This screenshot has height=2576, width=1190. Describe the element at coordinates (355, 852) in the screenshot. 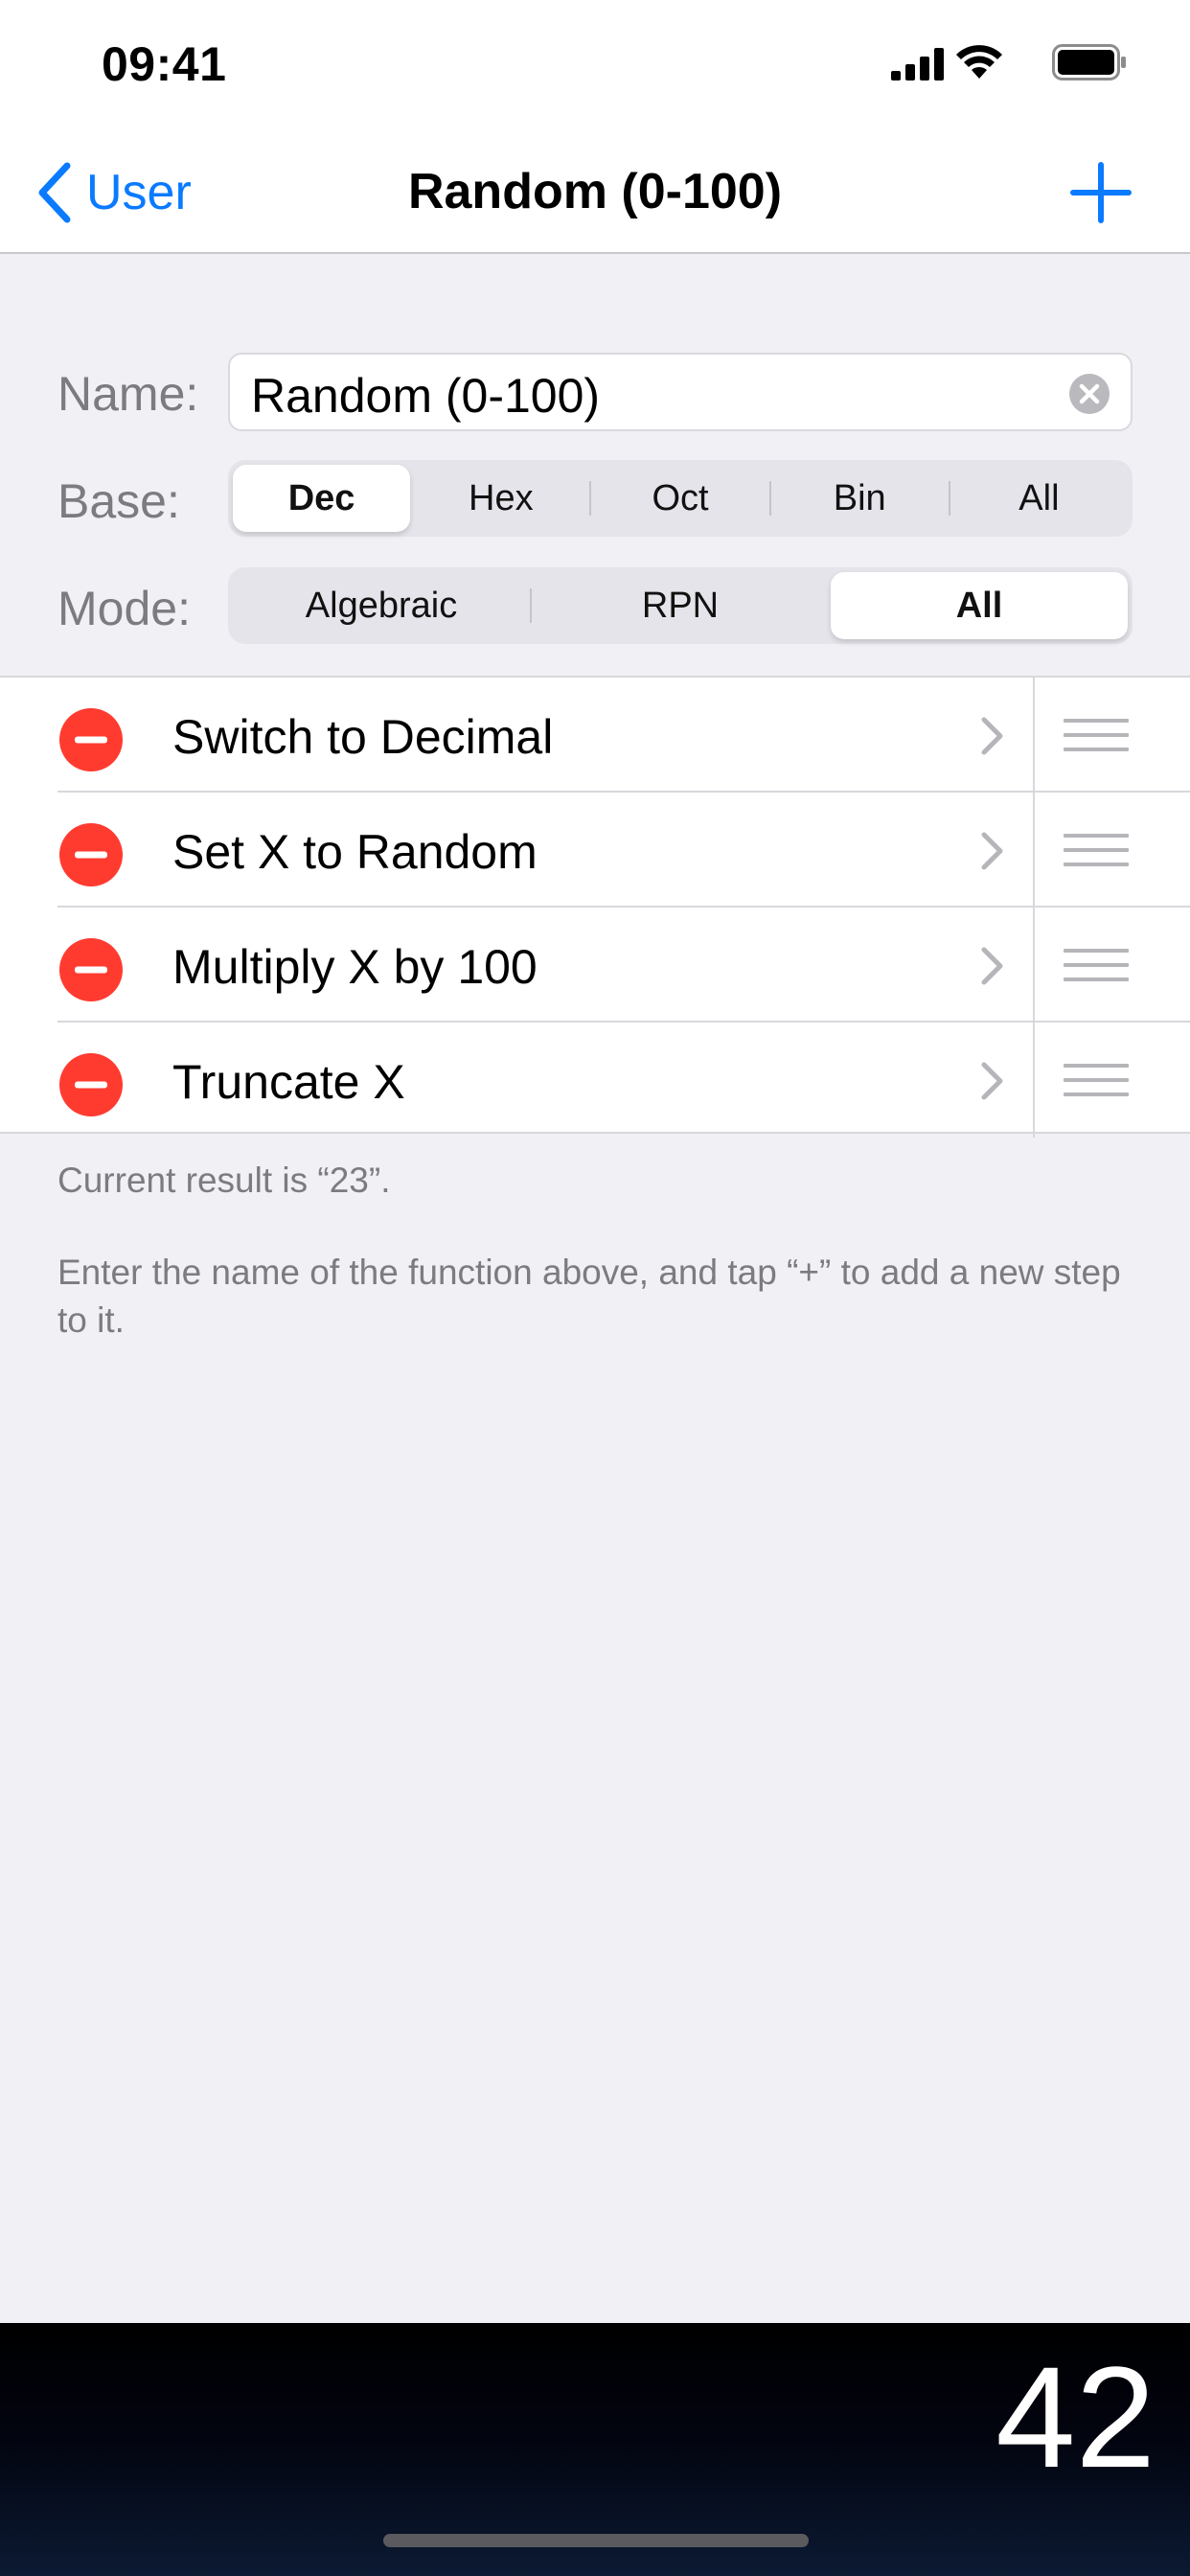

I see `step-label: Set X to Random` at that location.